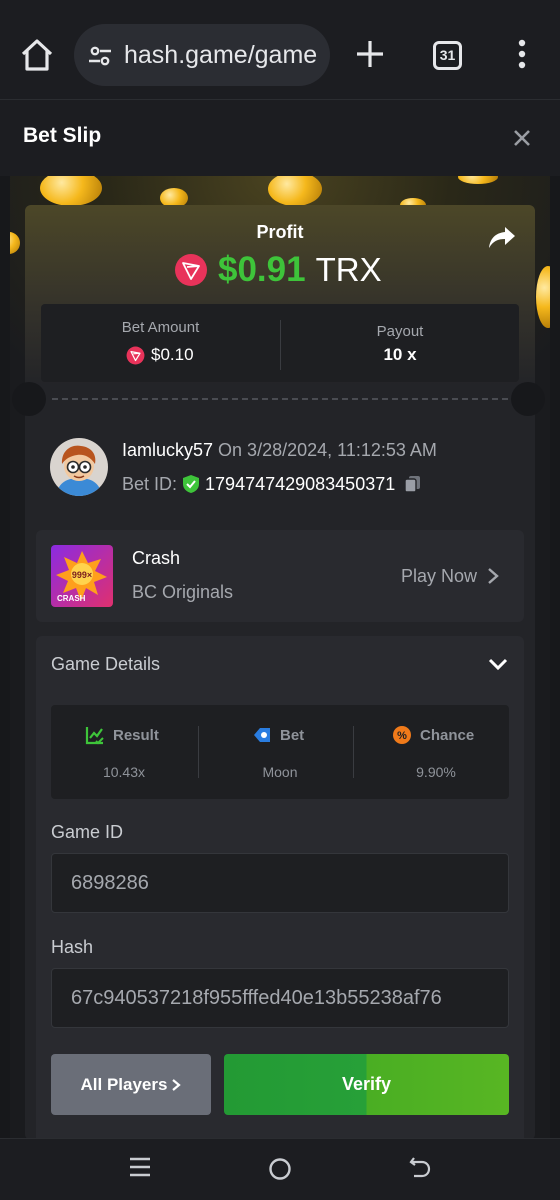 This screenshot has height=1200, width=560. I want to click on profit-value: $0.91, so click(262, 269).